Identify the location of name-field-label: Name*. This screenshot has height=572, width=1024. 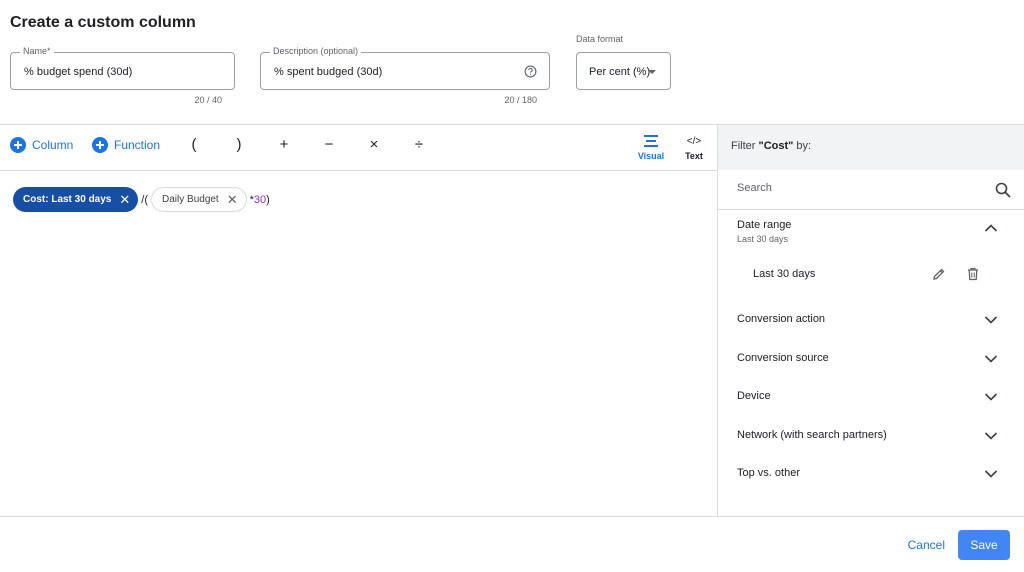
(37, 51).